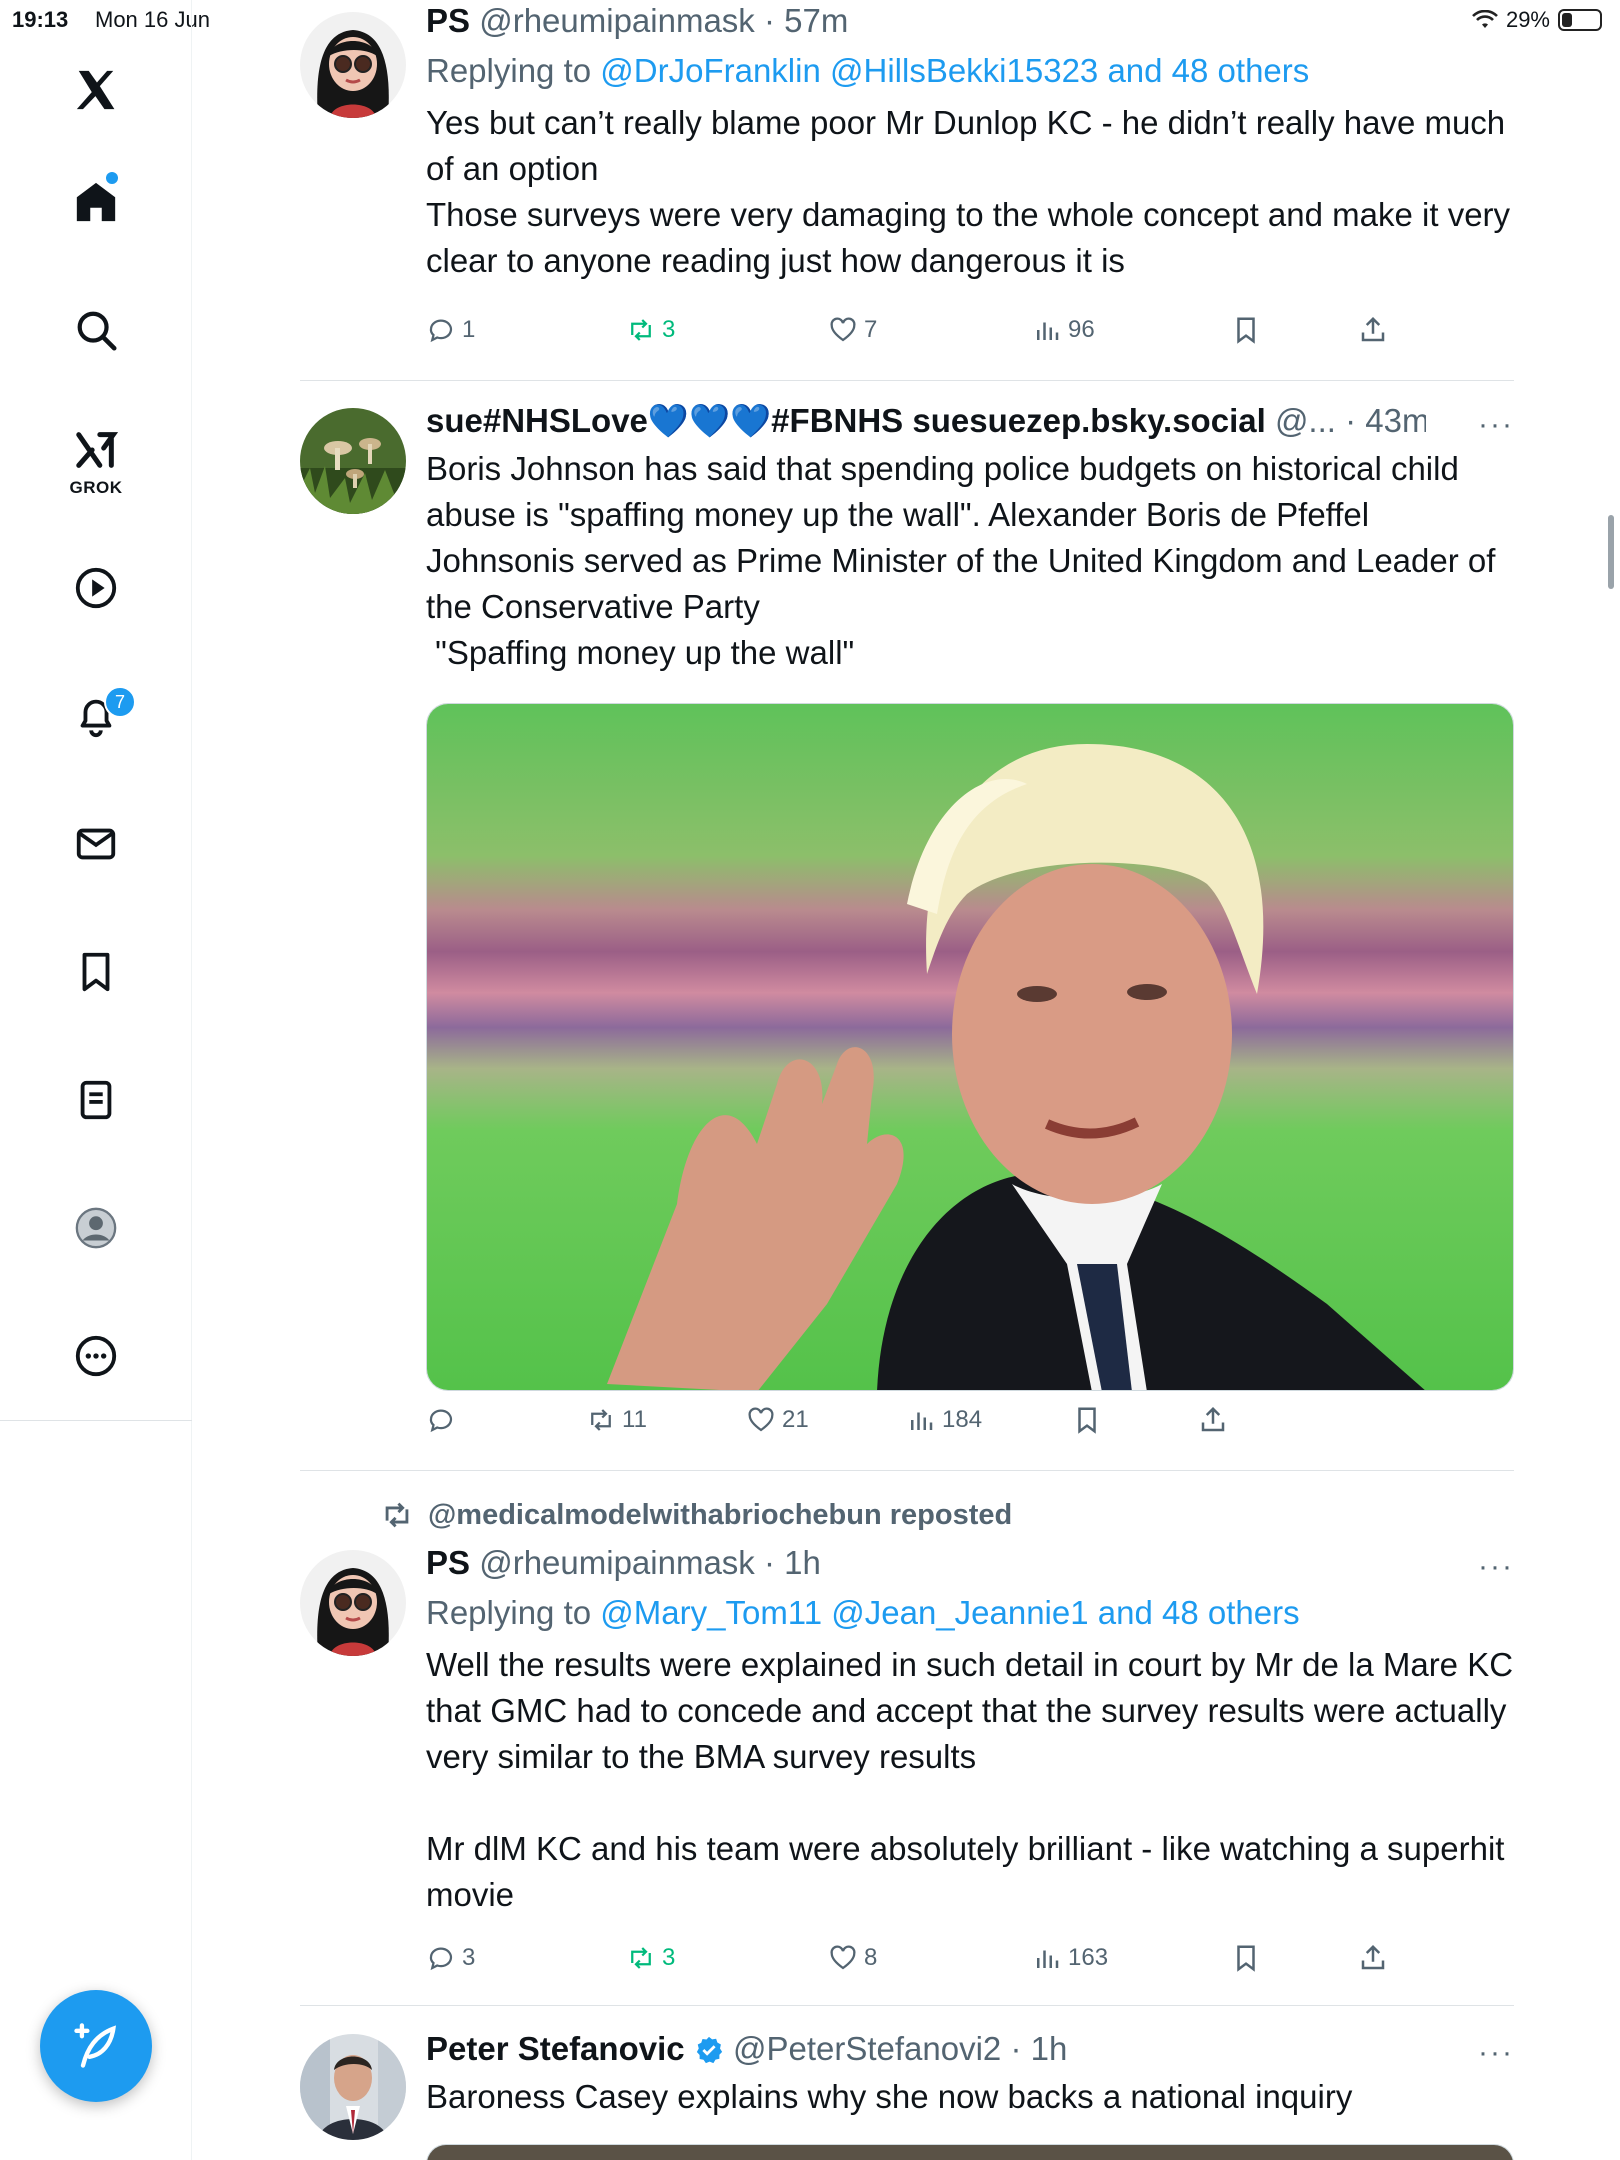  I want to click on sidebar: GROK 7, so click(96, 1080).